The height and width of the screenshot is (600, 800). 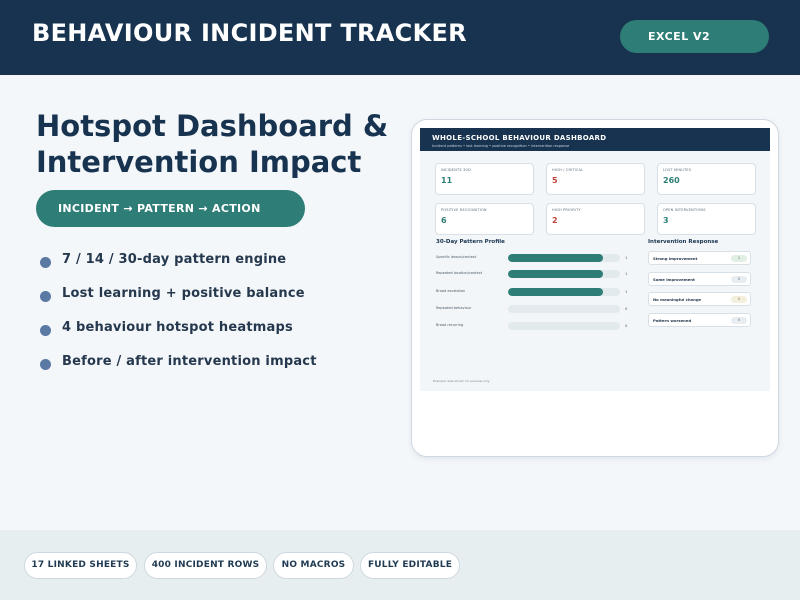 What do you see at coordinates (595, 179) in the screenshot?
I see `kpi-card: HIGH / CRITICAL 5` at bounding box center [595, 179].